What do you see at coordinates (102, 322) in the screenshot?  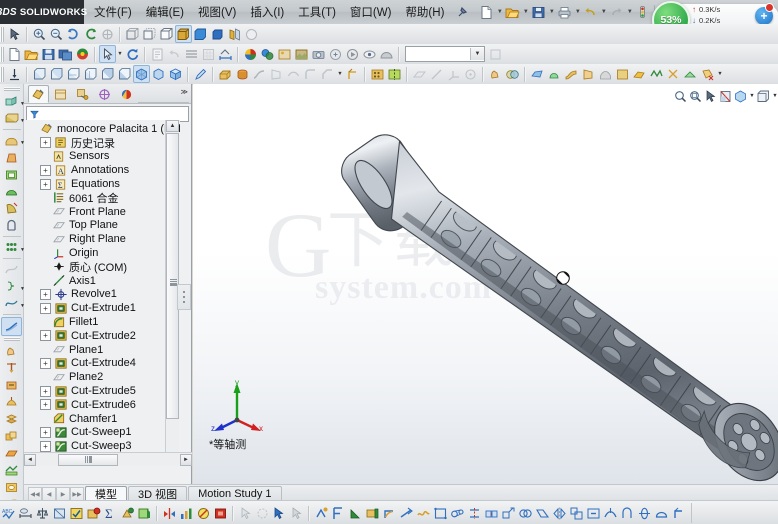 I see `feature-tree-item: Fillet1` at bounding box center [102, 322].